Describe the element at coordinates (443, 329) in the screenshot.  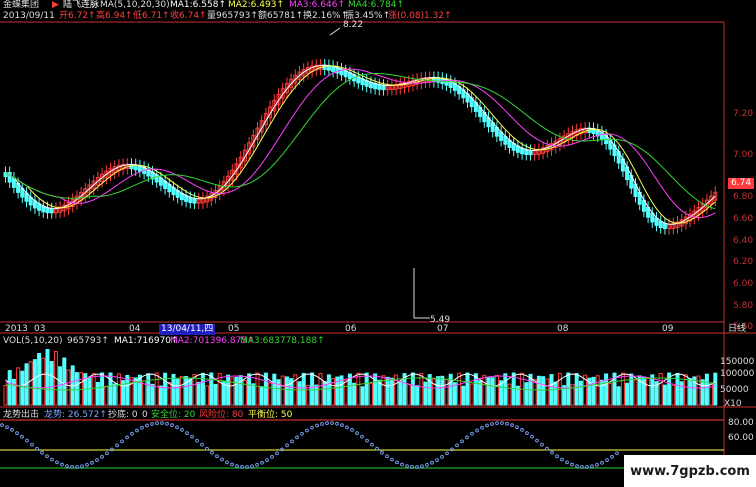
I see `date-axis-label: 07` at that location.